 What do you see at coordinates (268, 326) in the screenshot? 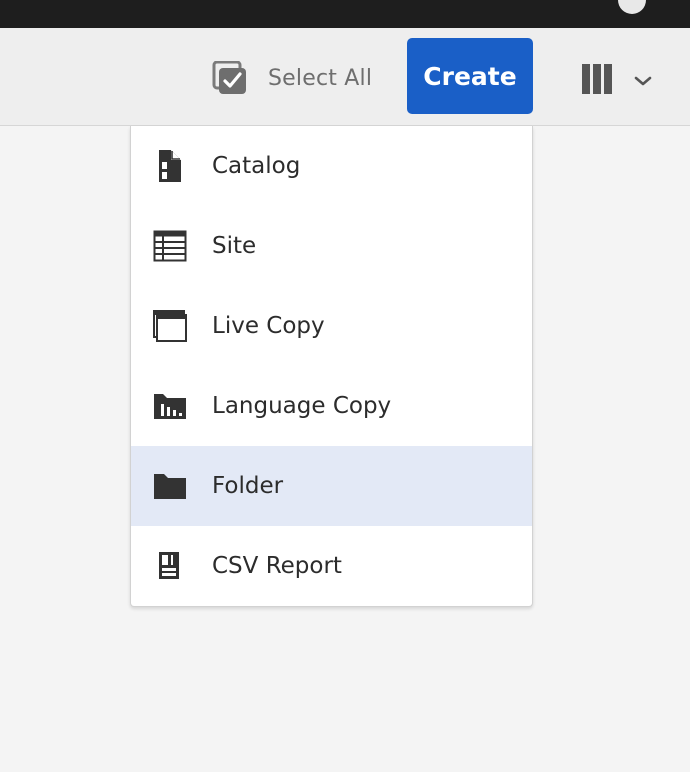
I see `menu-item-label: Live Copy` at bounding box center [268, 326].